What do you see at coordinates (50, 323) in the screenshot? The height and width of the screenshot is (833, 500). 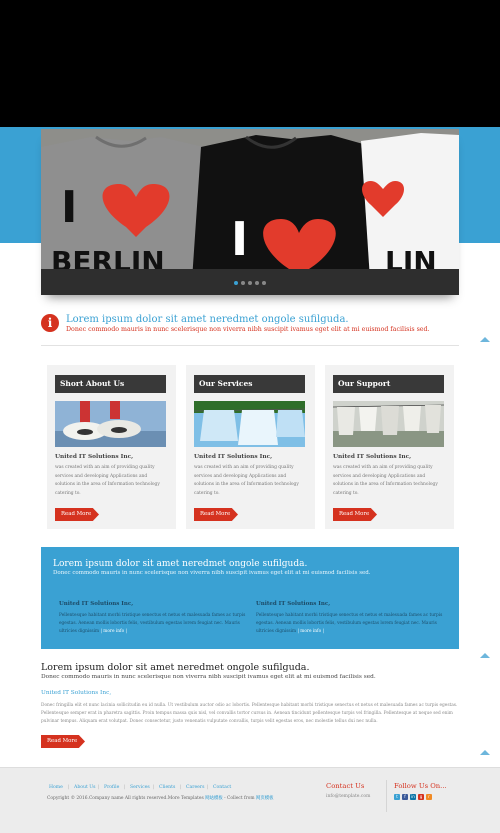 I see `info-icon: i` at bounding box center [50, 323].